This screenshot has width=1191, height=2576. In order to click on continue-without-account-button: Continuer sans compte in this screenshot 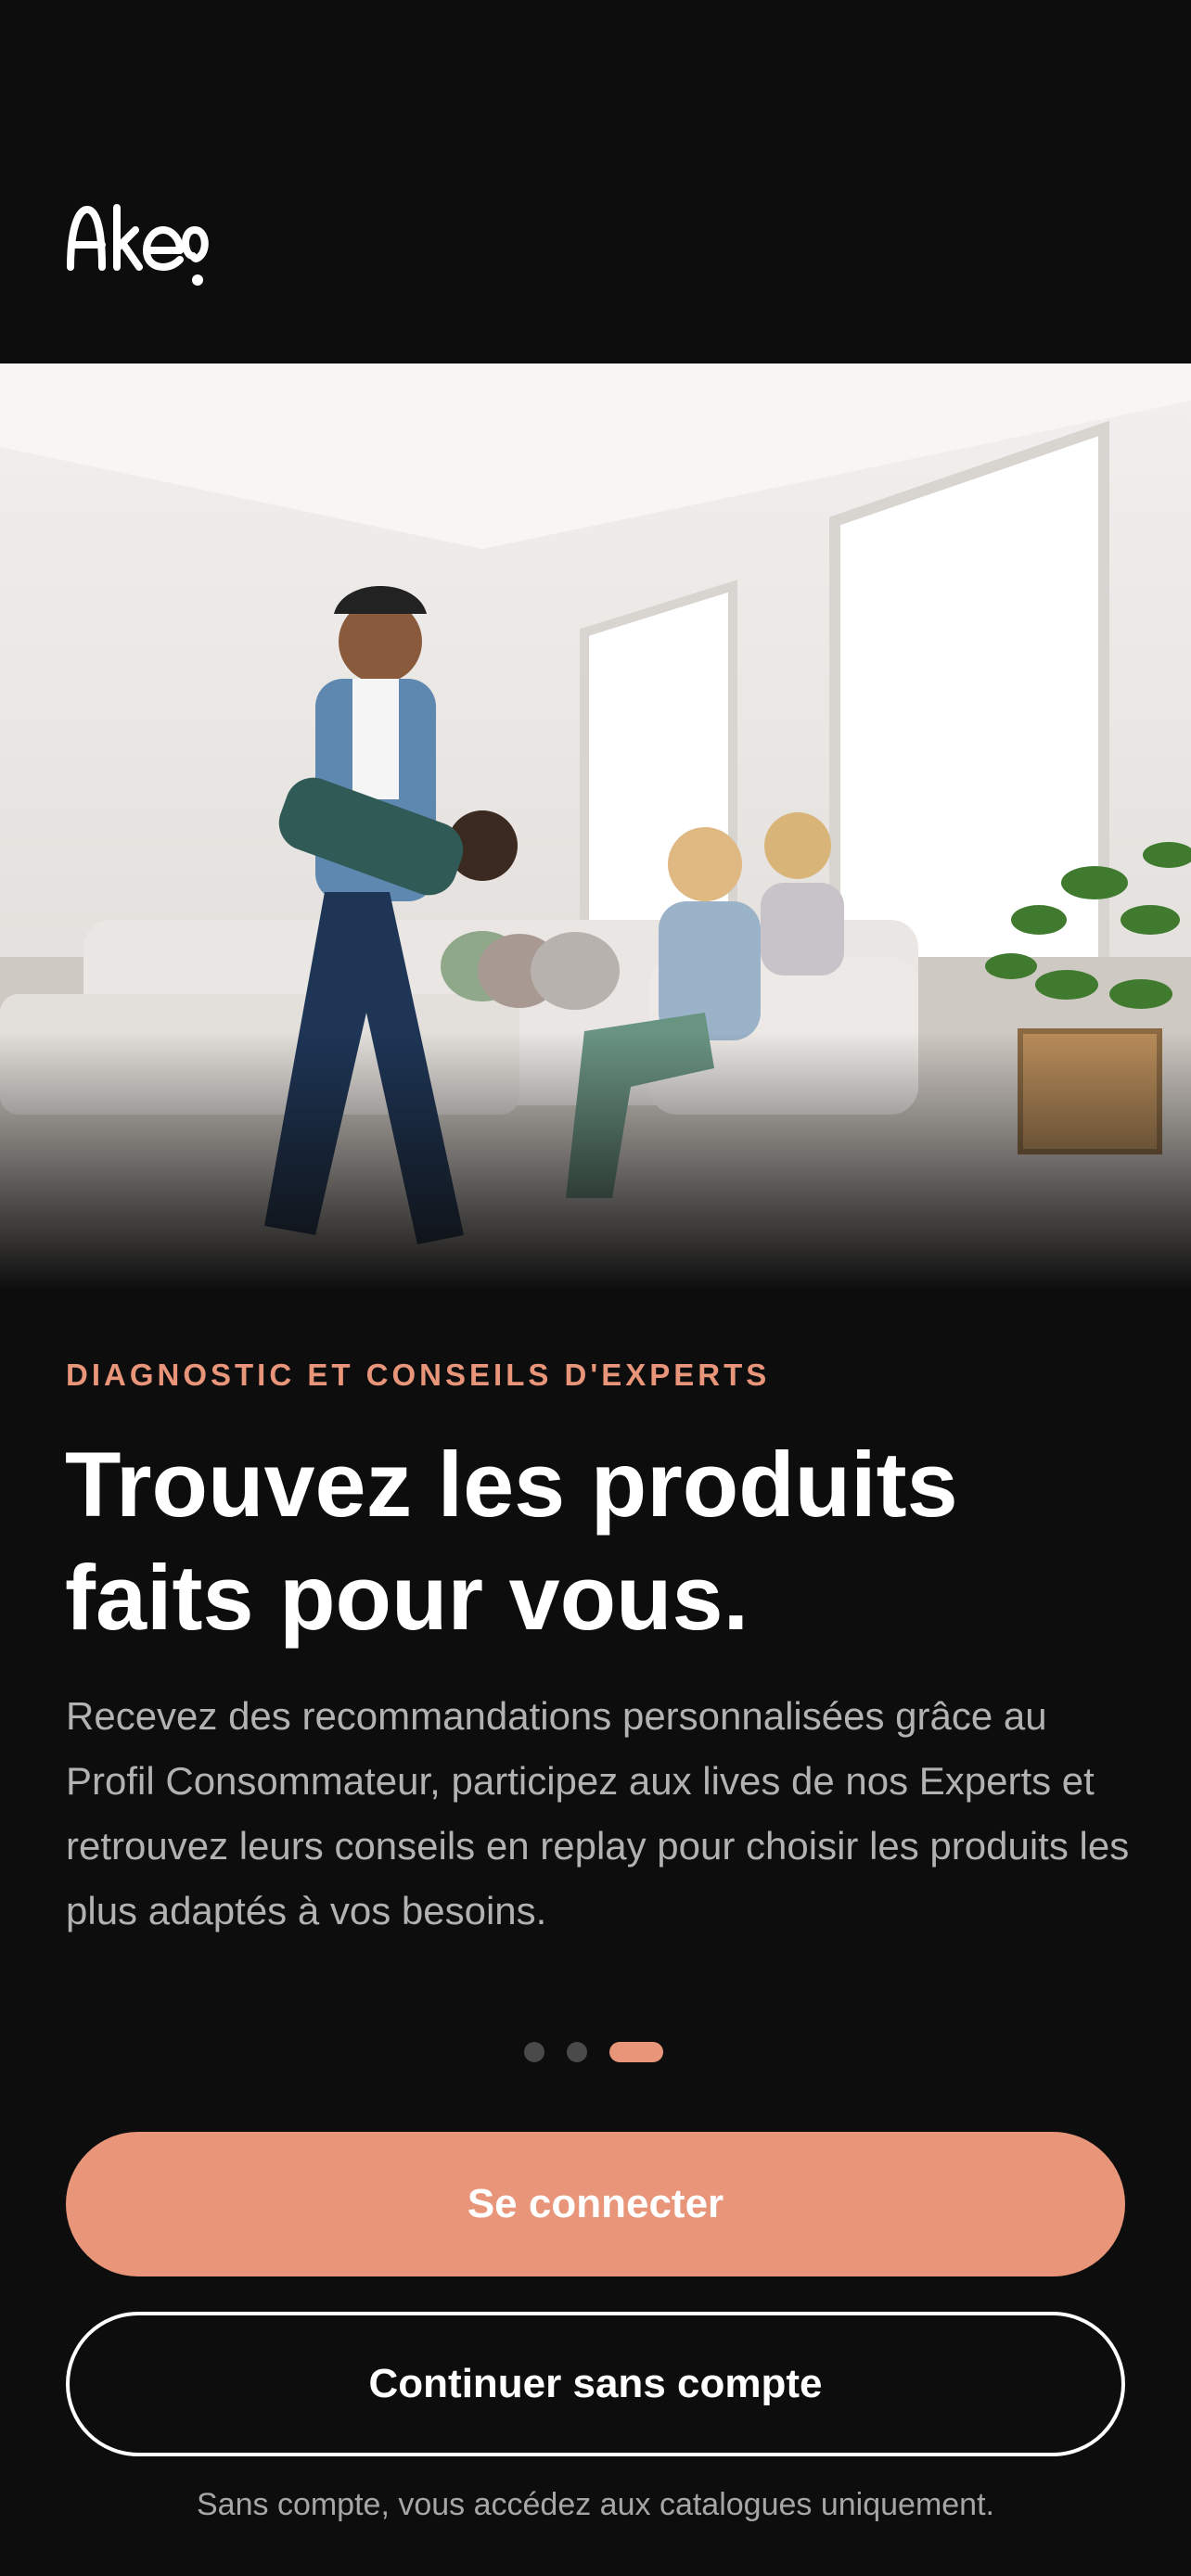, I will do `click(595, 2384)`.